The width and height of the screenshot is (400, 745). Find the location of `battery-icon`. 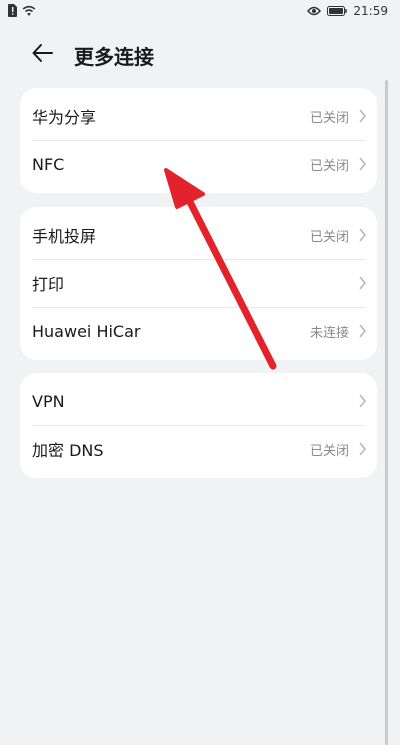

battery-icon is located at coordinates (337, 11).